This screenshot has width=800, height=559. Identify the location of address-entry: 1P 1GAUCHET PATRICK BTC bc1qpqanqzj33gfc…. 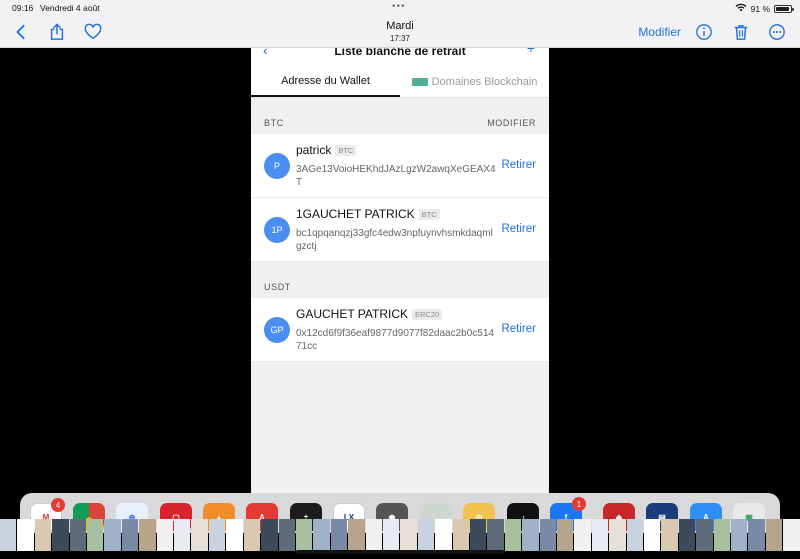
(400, 230).